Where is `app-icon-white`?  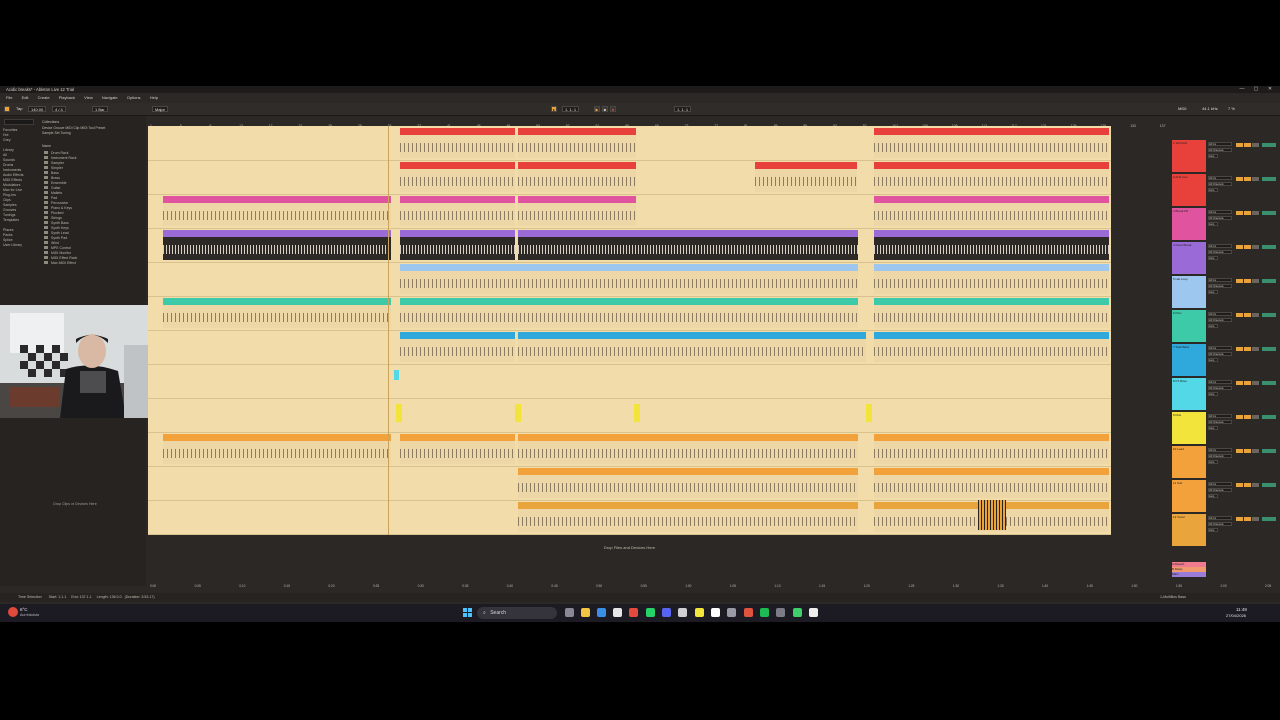 app-icon-white is located at coordinates (715, 612).